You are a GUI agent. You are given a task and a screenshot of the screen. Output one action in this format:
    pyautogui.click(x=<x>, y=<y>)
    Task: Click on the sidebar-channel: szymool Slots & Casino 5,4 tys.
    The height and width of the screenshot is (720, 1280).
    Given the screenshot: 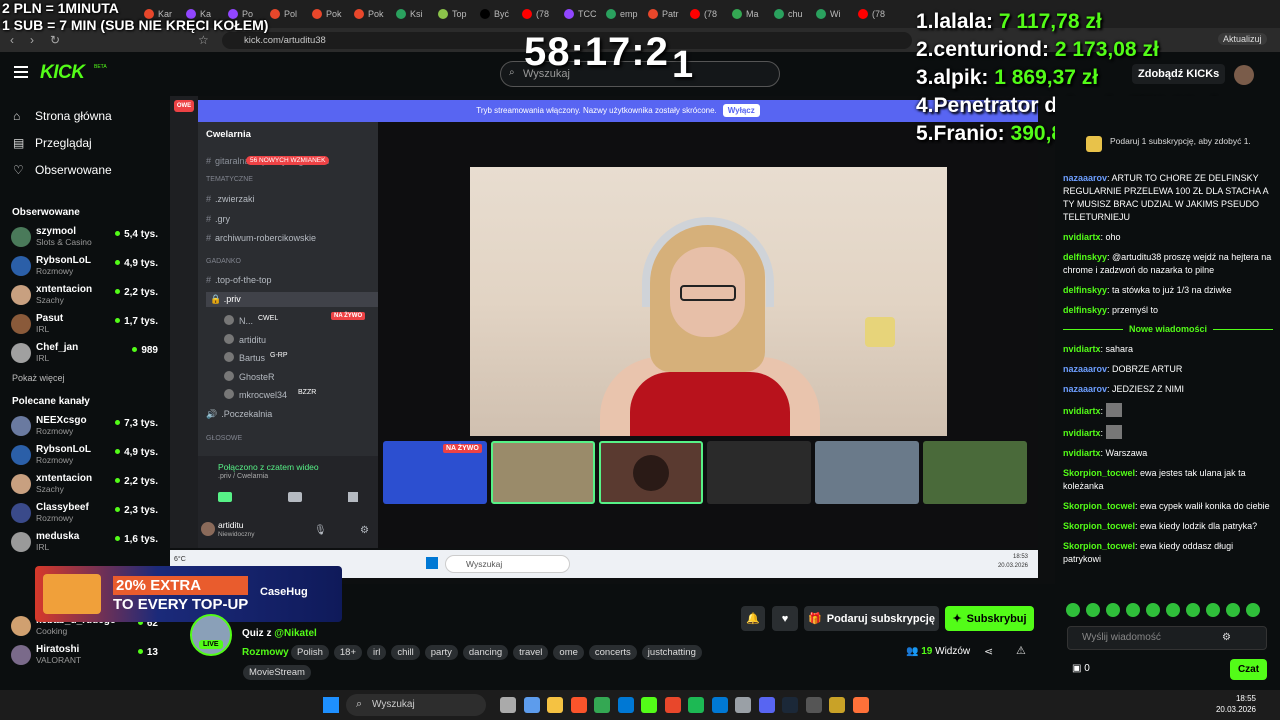 What is the action you would take?
    pyautogui.click(x=85, y=236)
    